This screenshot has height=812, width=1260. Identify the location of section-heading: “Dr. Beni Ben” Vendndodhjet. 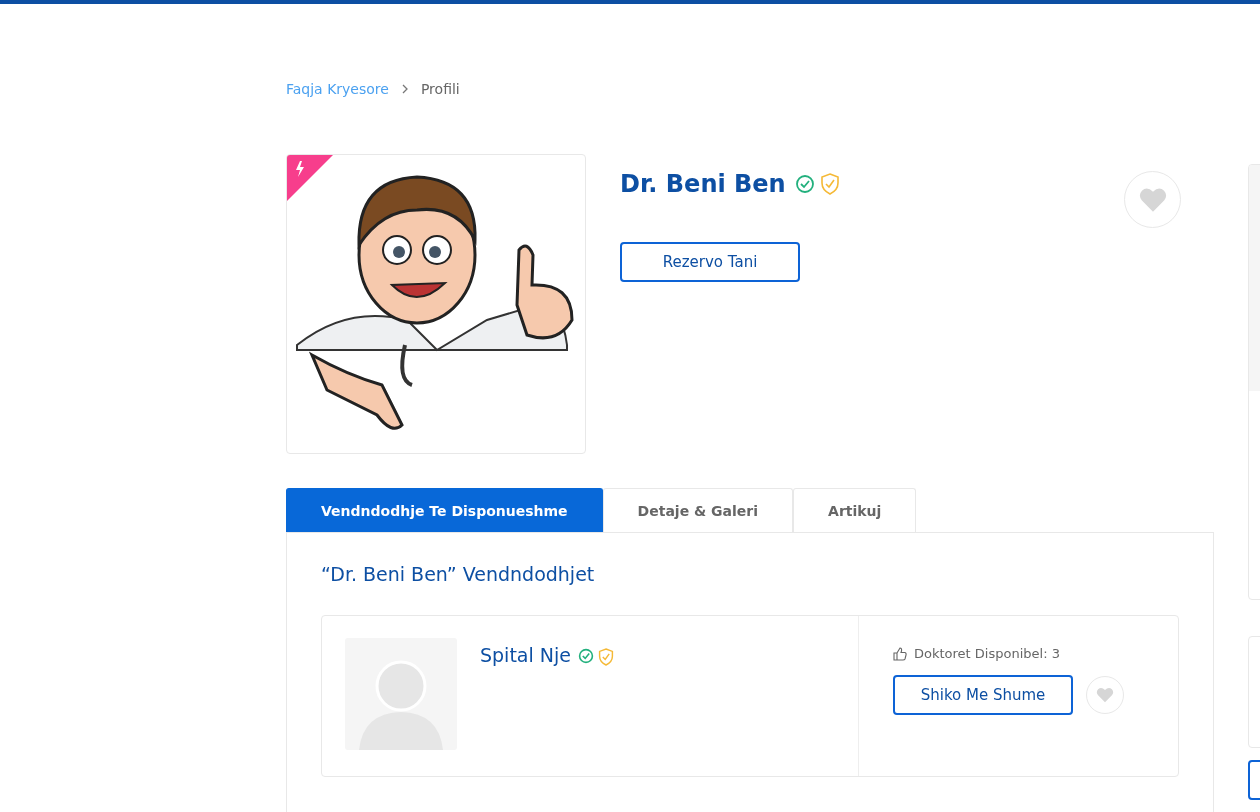
(458, 574).